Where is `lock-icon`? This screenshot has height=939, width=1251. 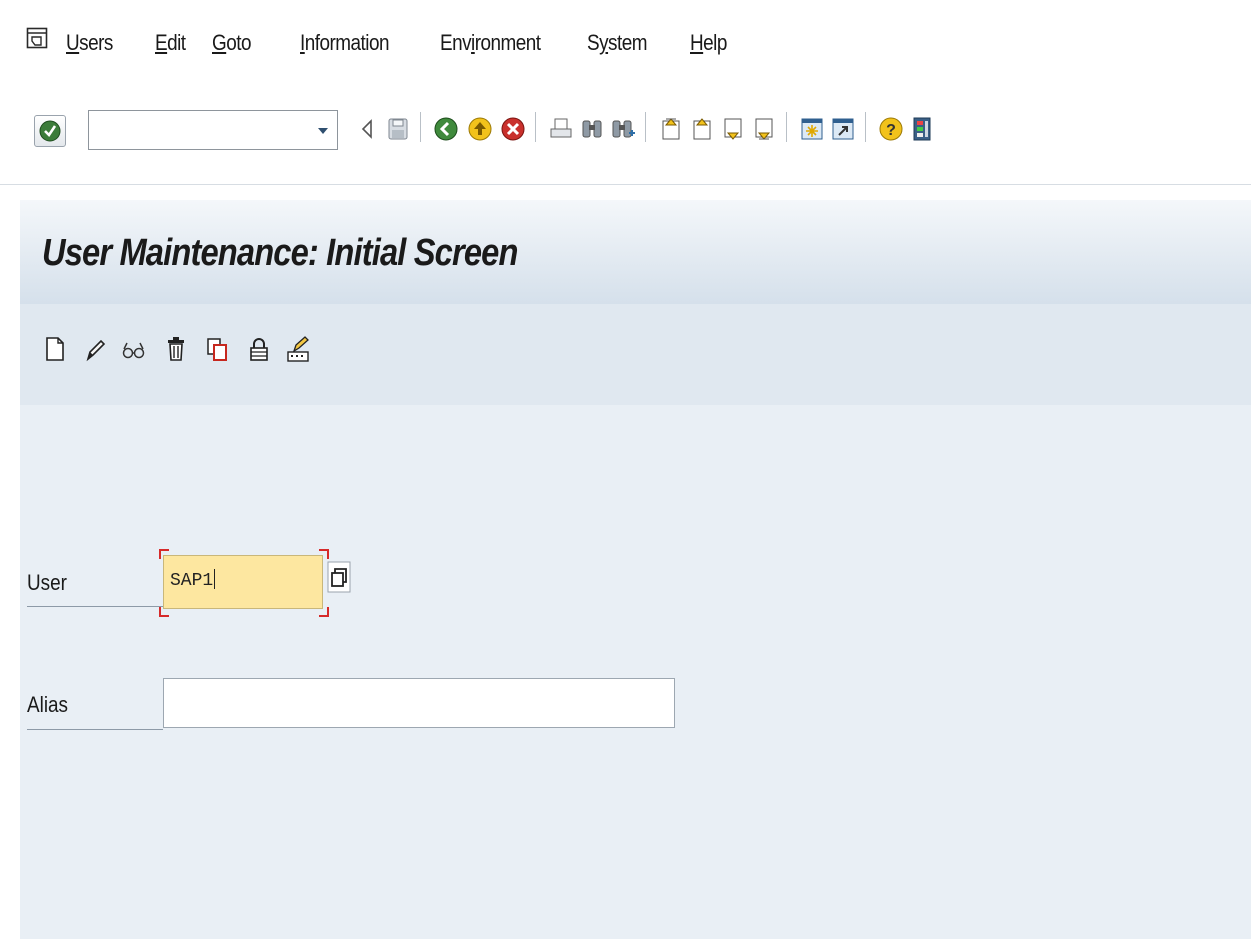
lock-icon is located at coordinates (259, 349).